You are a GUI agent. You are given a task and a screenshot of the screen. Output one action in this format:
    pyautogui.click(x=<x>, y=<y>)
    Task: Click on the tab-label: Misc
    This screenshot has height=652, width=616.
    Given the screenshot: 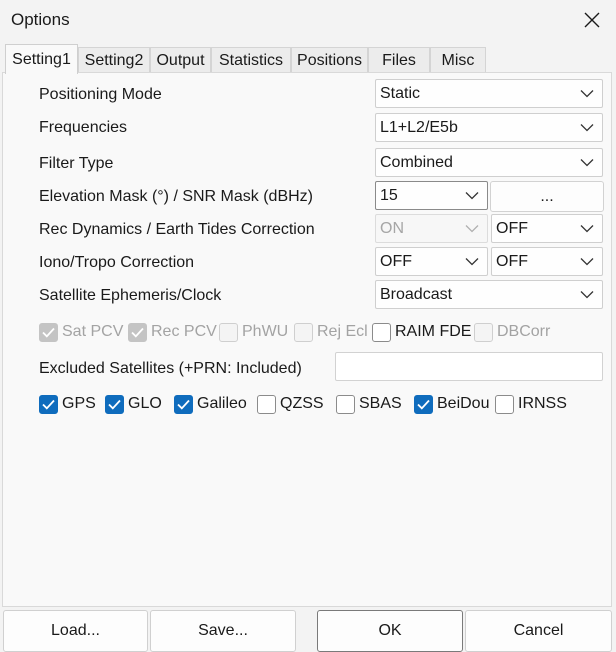 What is the action you would take?
    pyautogui.click(x=458, y=60)
    